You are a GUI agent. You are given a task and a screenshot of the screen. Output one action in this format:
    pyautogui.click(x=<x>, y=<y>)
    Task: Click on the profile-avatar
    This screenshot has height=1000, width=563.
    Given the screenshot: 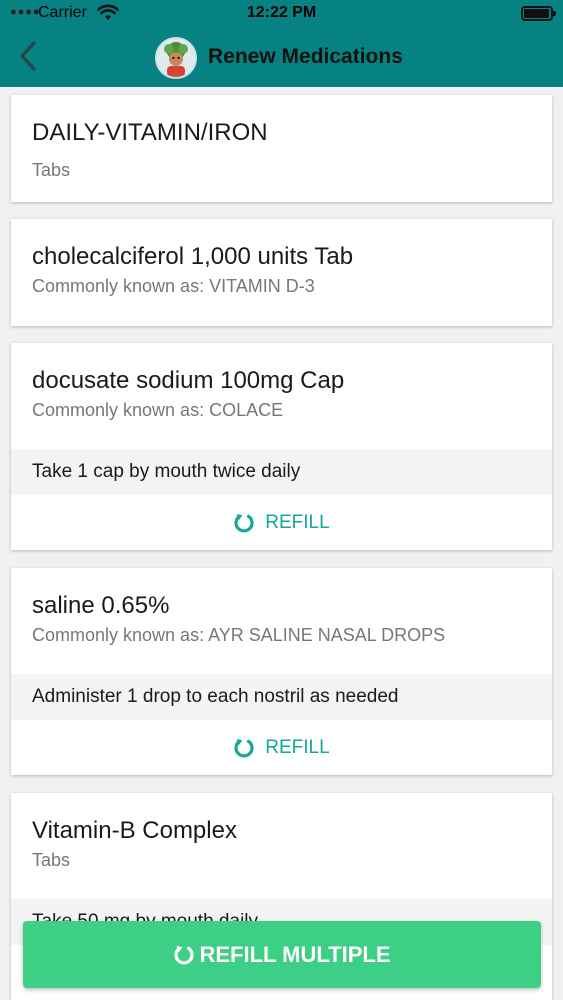 What is the action you would take?
    pyautogui.click(x=176, y=58)
    